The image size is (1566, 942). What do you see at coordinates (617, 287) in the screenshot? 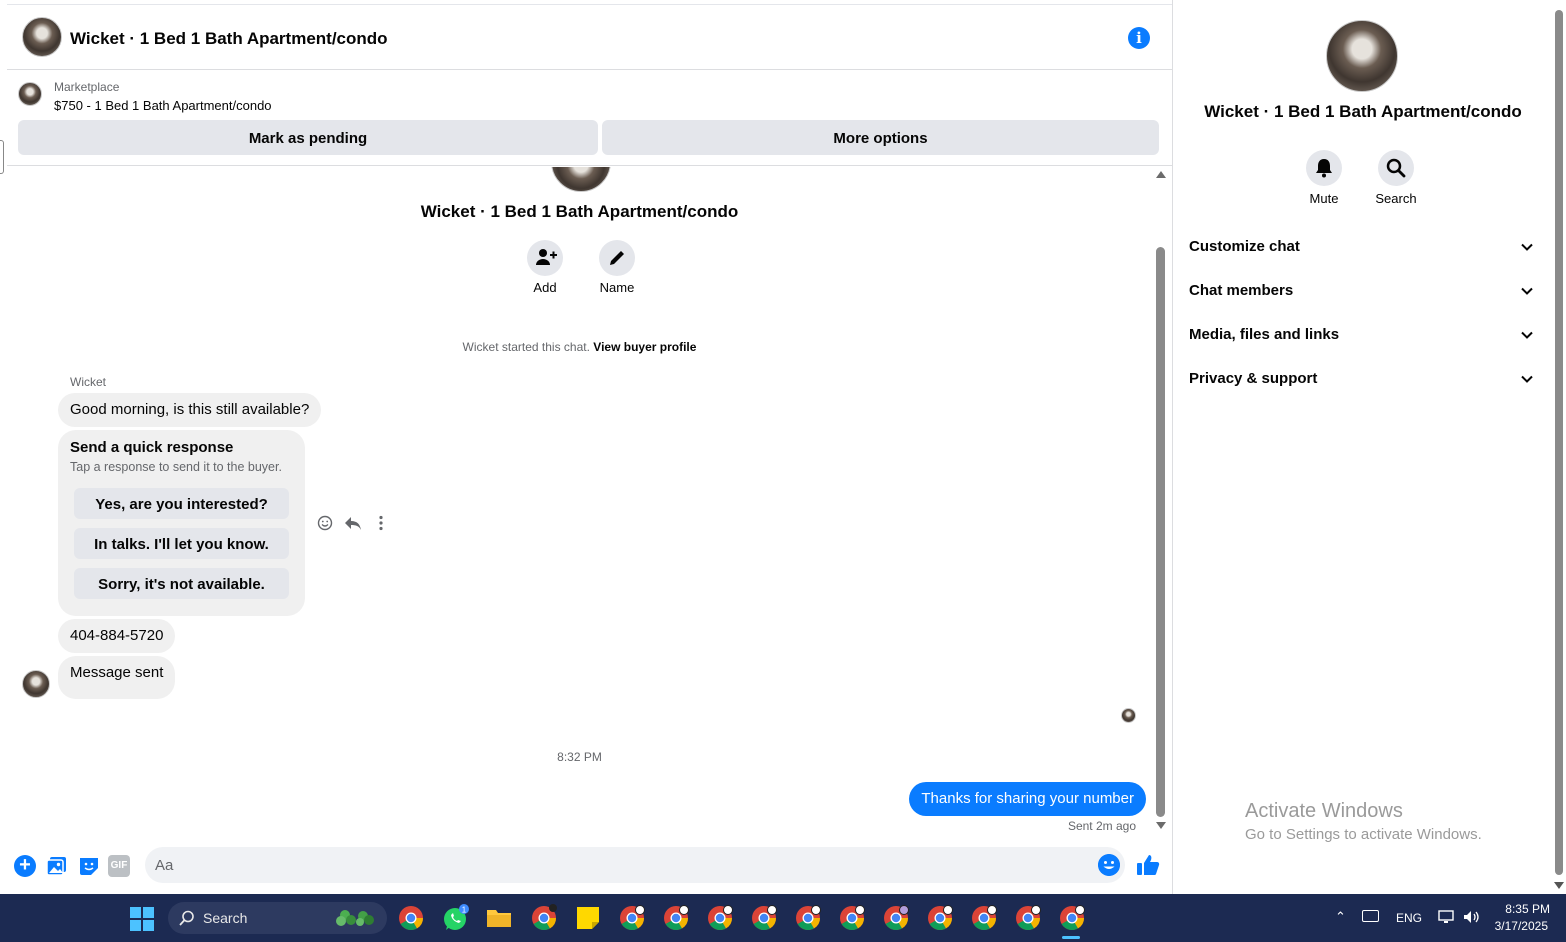
I see `name-label: Name` at bounding box center [617, 287].